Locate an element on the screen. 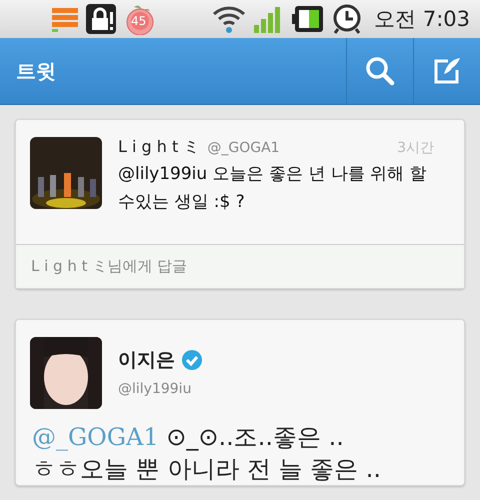 The image size is (480, 500). reply-field: L i g h t ミ님에게 답글 is located at coordinates (240, 266).